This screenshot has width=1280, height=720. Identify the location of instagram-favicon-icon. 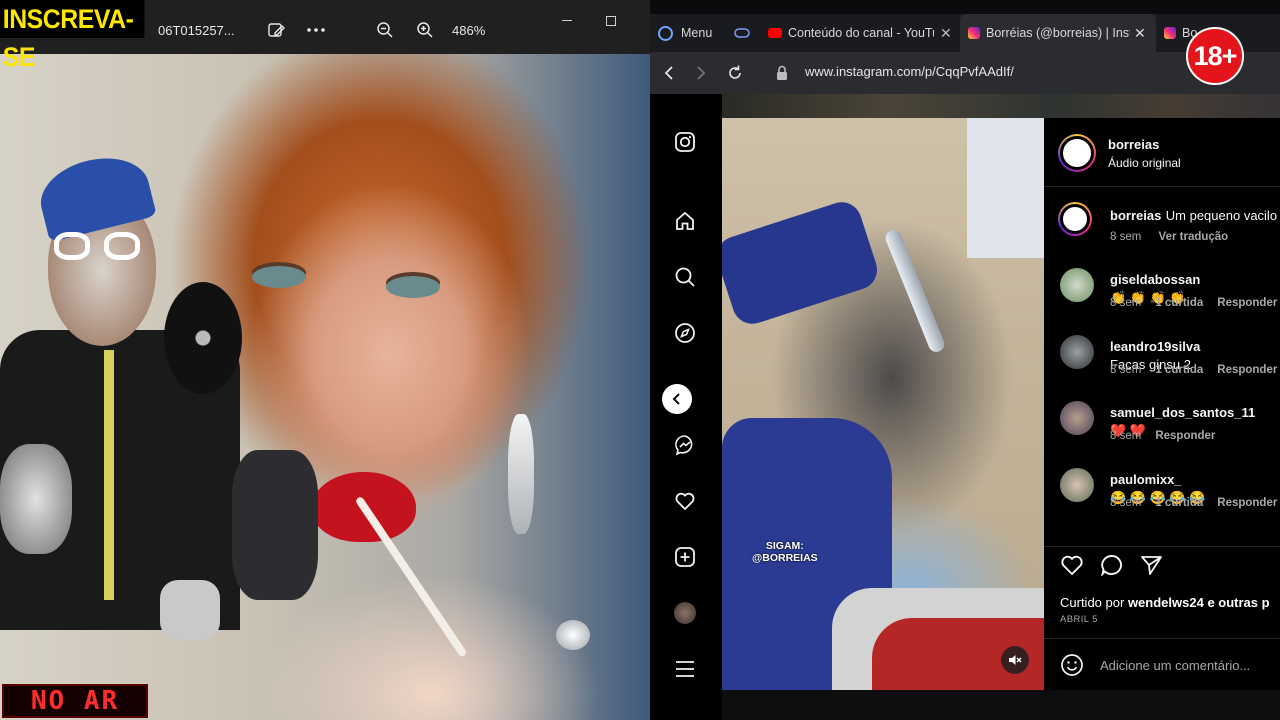
(974, 33).